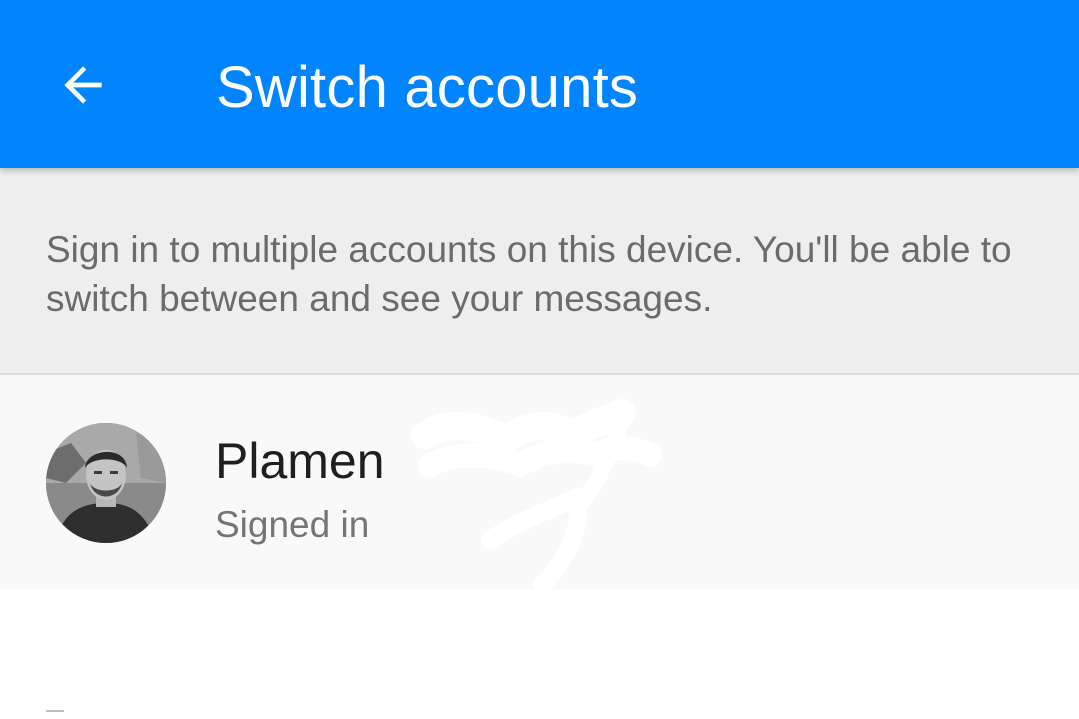  I want to click on page-title: Switch accounts, so click(427, 87).